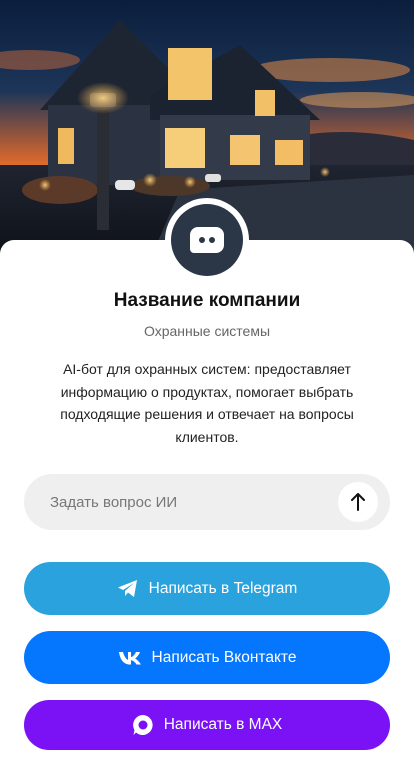  I want to click on company-category: Охранные системы, so click(207, 331).